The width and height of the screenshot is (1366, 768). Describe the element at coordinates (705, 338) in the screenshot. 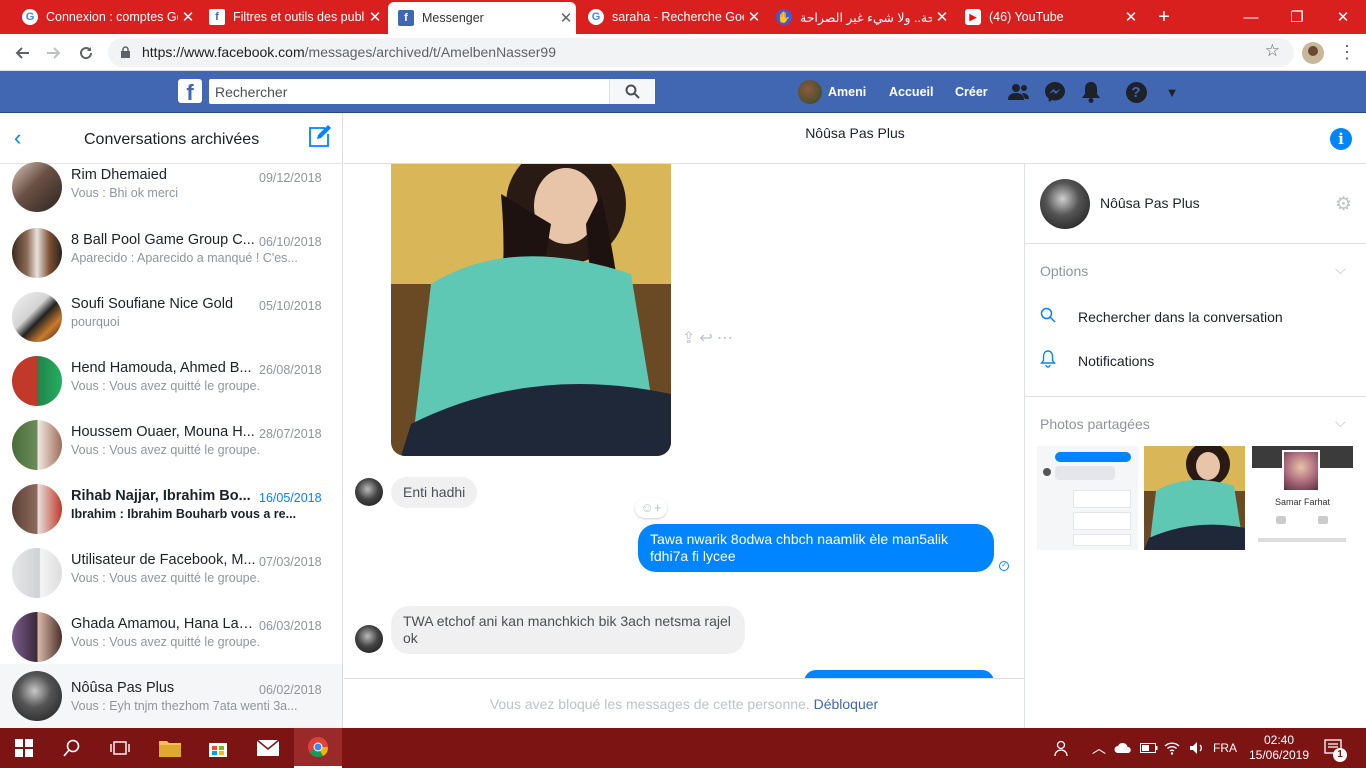

I see `reply-icon: ↩` at that location.